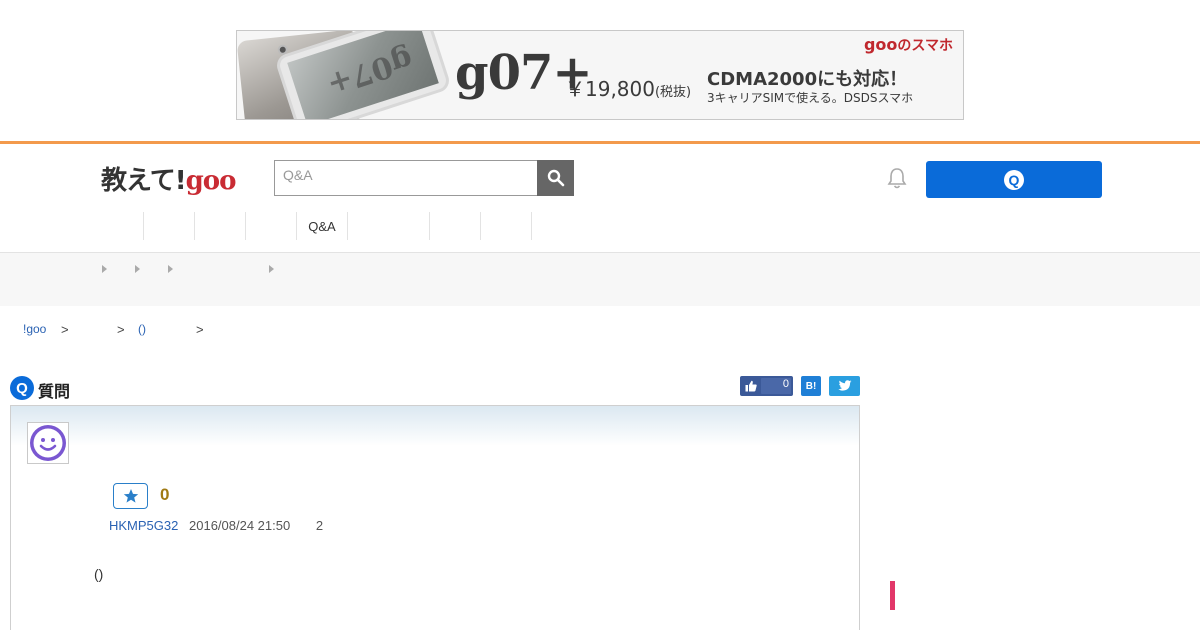 The width and height of the screenshot is (1200, 630). What do you see at coordinates (751, 386) in the screenshot?
I see `thumbs-up-icon` at bounding box center [751, 386].